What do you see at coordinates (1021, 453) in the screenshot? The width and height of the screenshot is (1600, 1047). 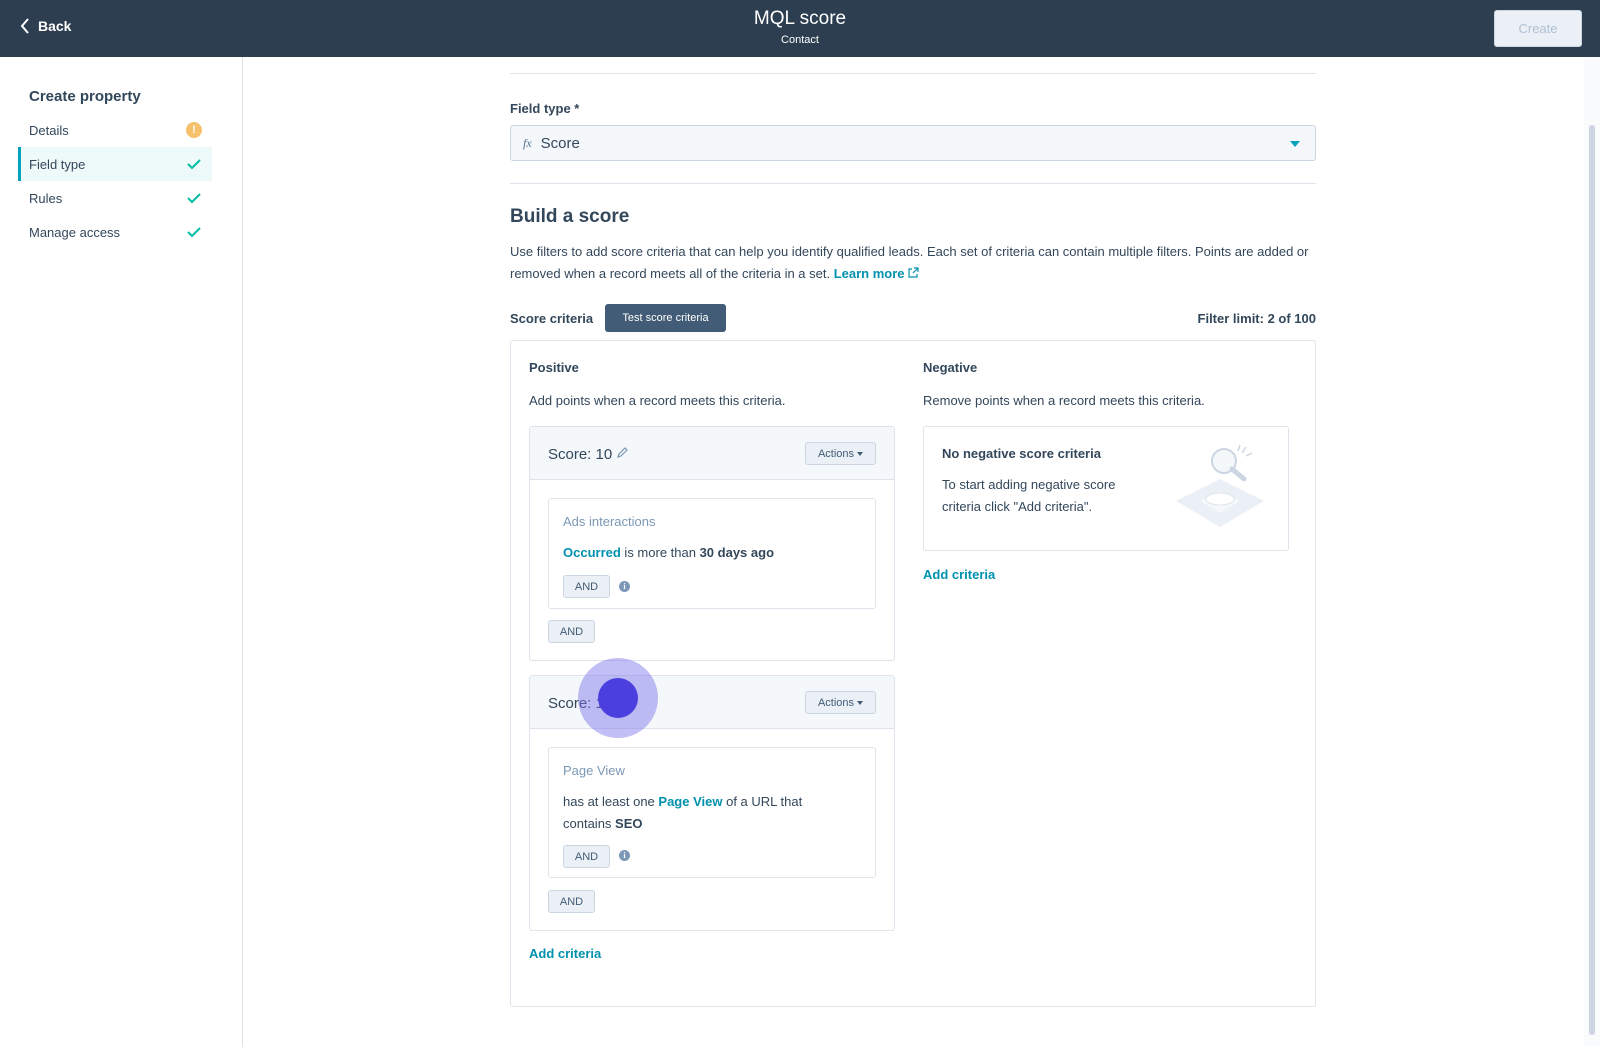 I see `empty-title: No negative score criteria` at bounding box center [1021, 453].